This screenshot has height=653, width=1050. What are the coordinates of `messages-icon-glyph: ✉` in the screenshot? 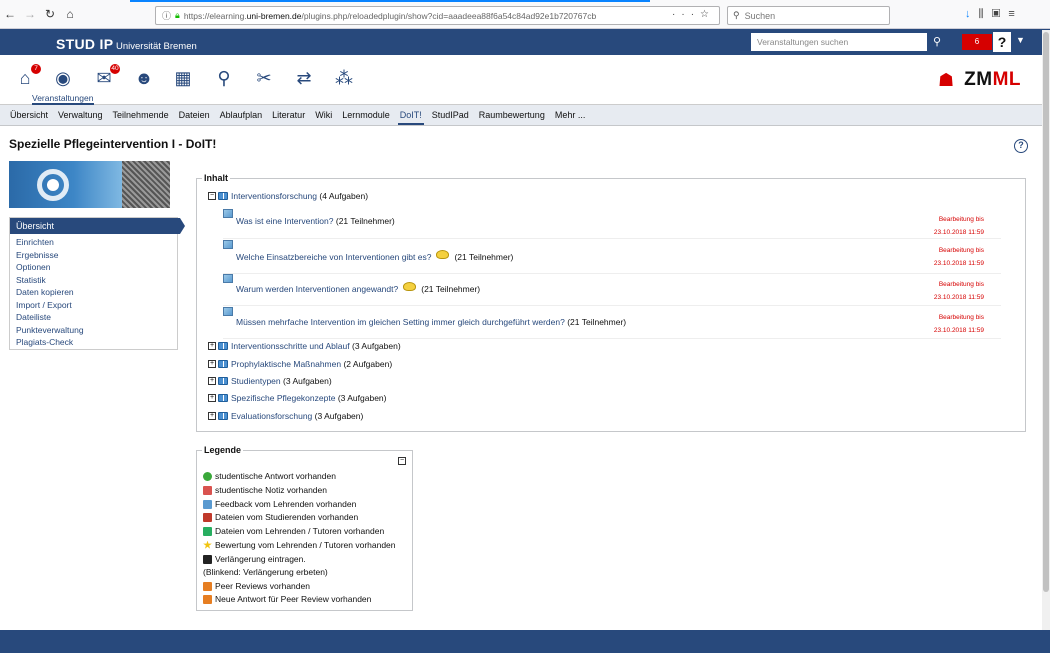 It's located at (104, 78).